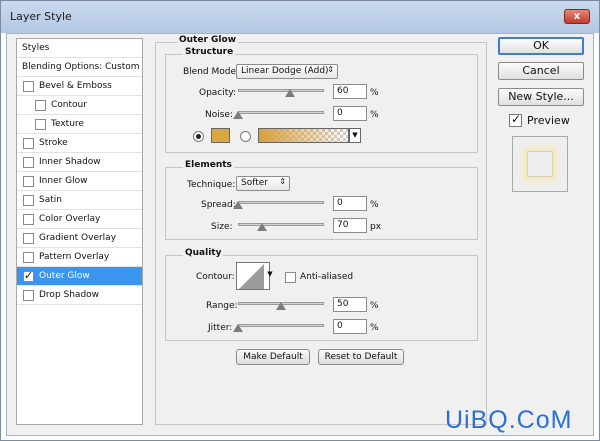 The height and width of the screenshot is (441, 600). I want to click on noise-slider-thumb, so click(238, 115).